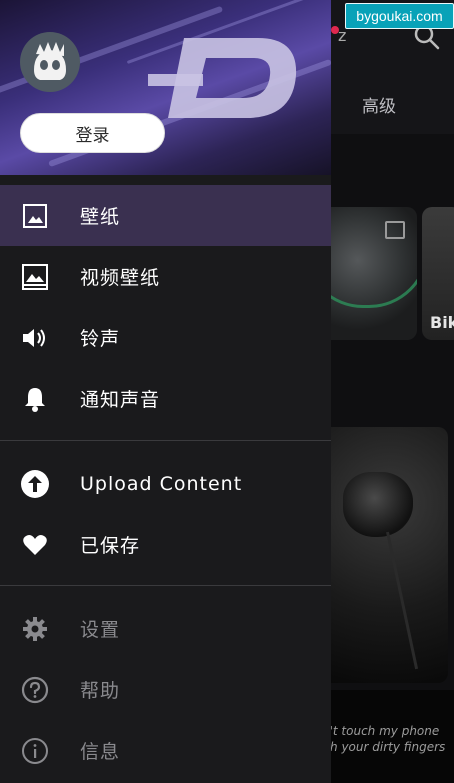 The width and height of the screenshot is (454, 783). Describe the element at coordinates (35, 277) in the screenshot. I see `video-wallpaper-icon` at that location.